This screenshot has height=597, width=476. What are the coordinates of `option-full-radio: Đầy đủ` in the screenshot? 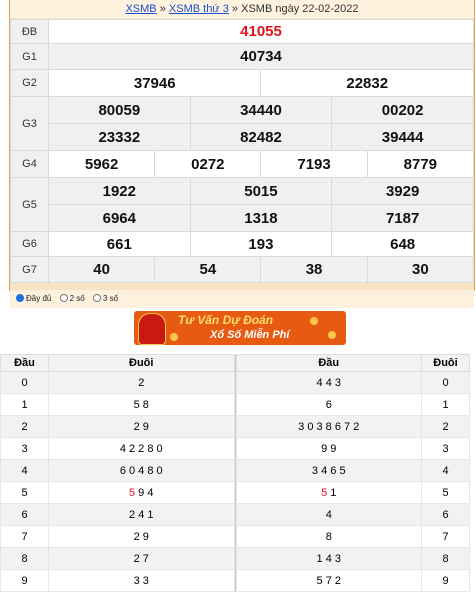 It's located at (33, 298).